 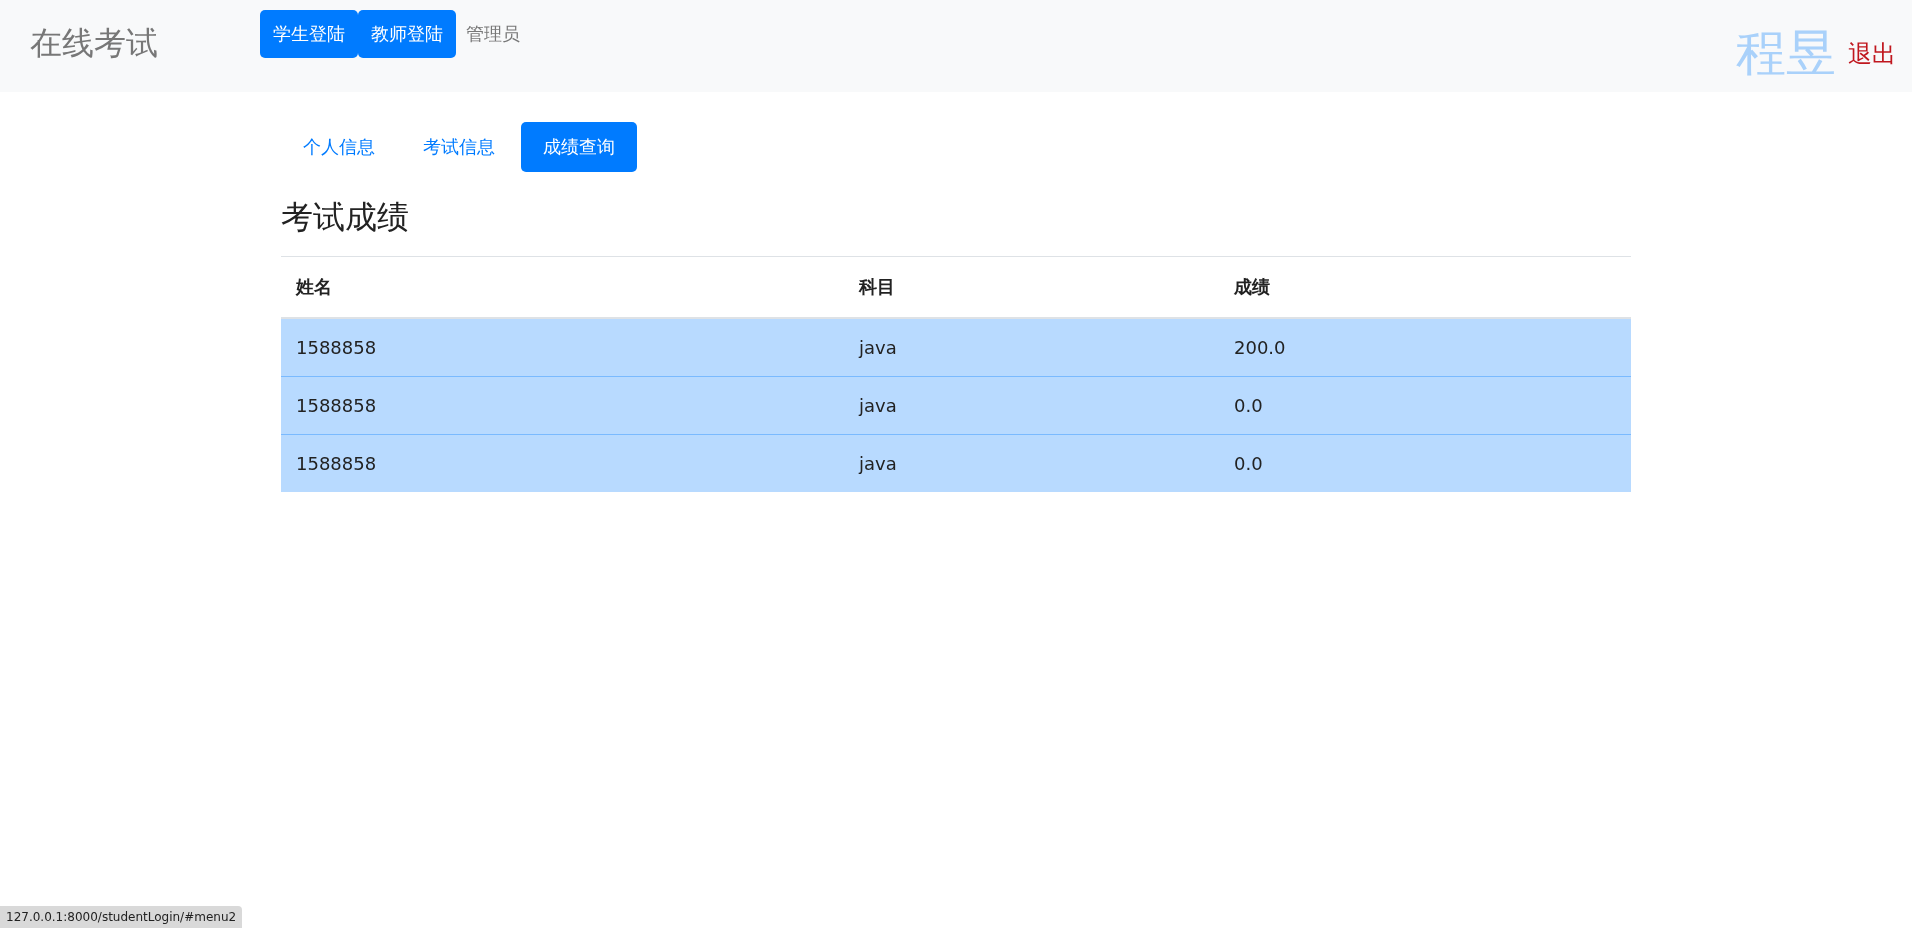 What do you see at coordinates (459, 147) in the screenshot?
I see `tab: 考试信息` at bounding box center [459, 147].